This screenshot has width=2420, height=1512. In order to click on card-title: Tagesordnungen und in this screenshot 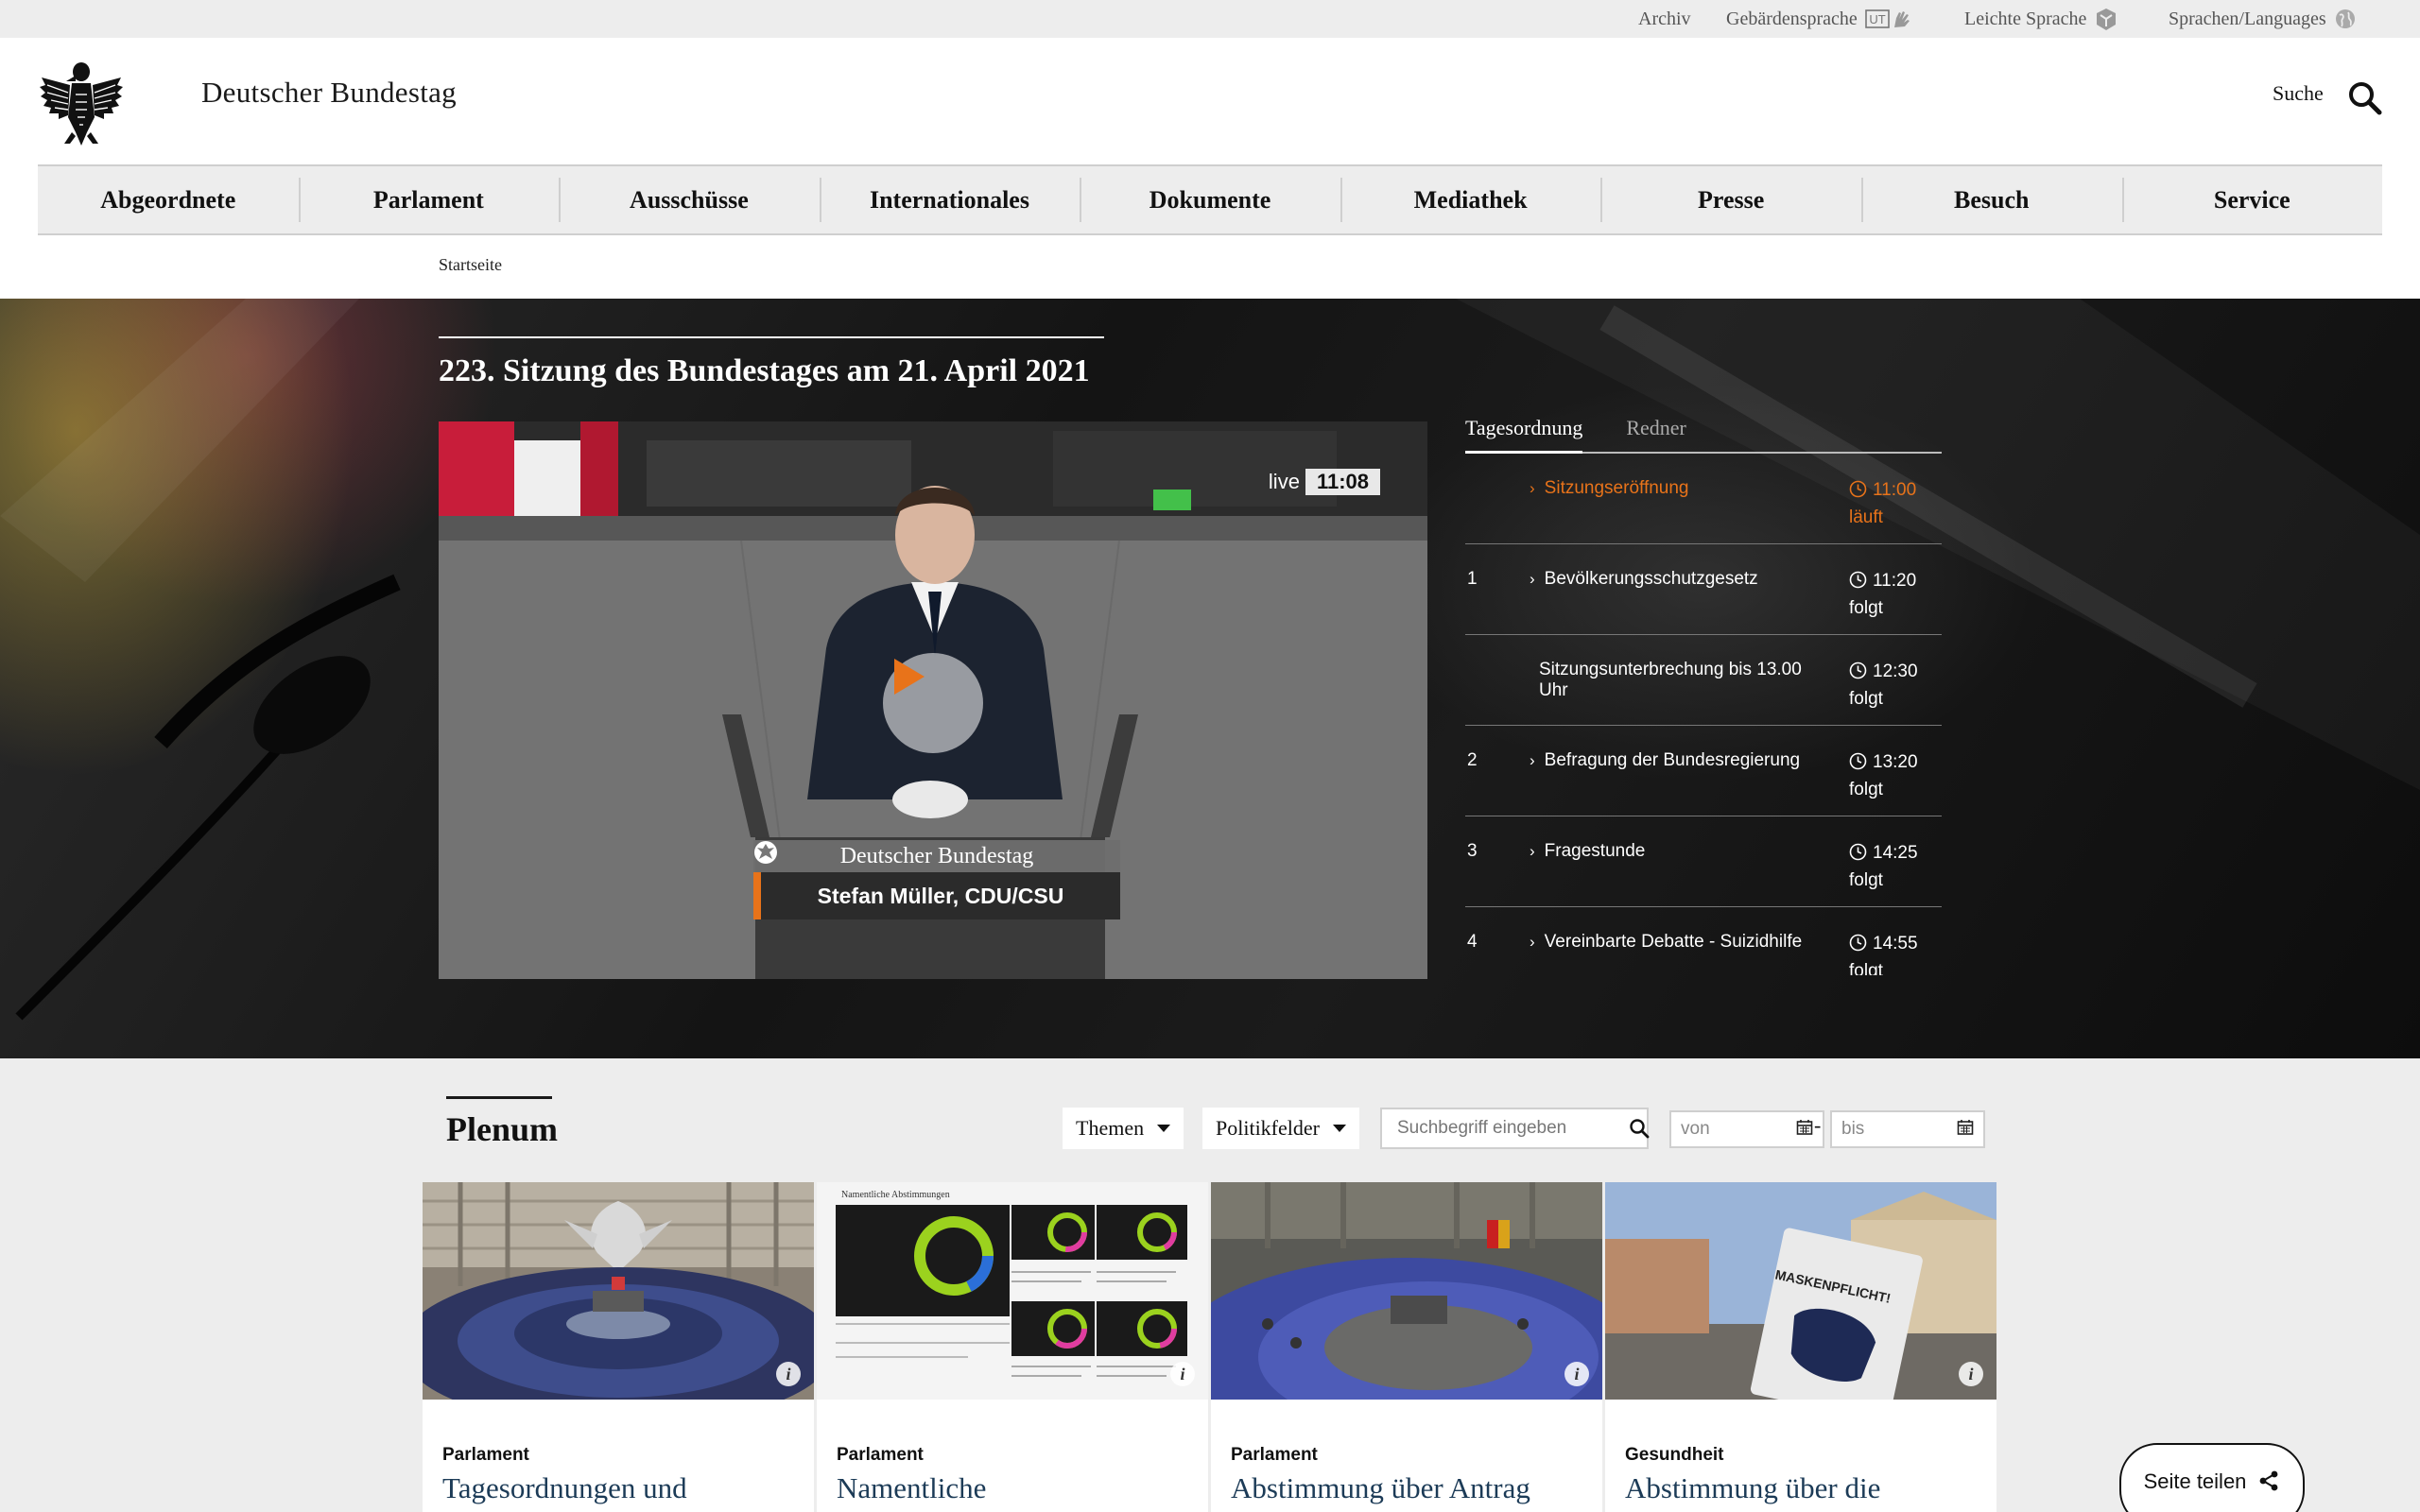, I will do `click(564, 1487)`.